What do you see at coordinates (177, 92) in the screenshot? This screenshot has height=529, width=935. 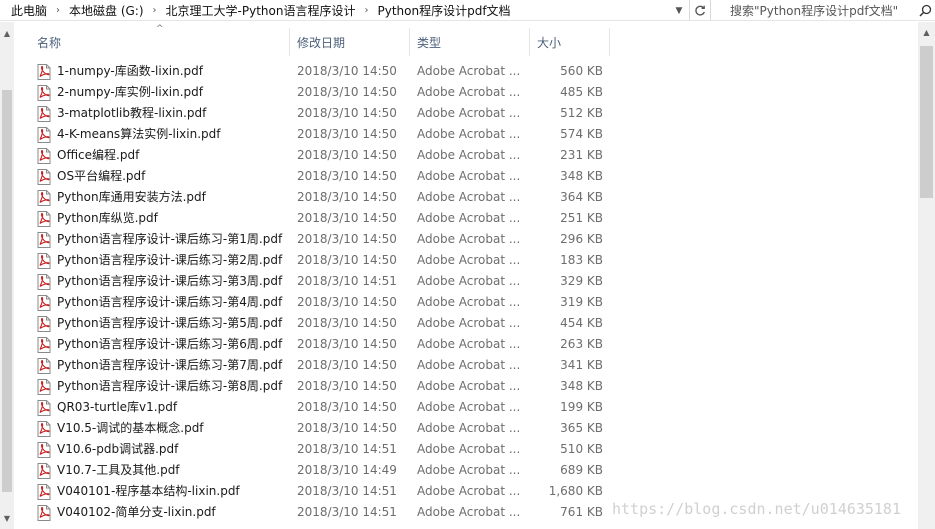 I see `file-name: 2-numpy-库实例-lixin.pdf` at bounding box center [177, 92].